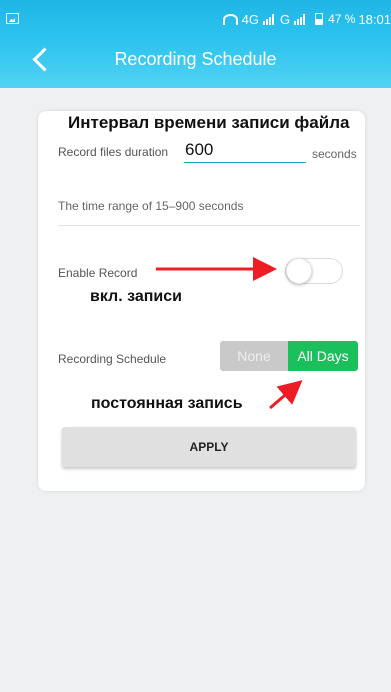 The width and height of the screenshot is (391, 692). Describe the element at coordinates (250, 19) in the screenshot. I see `network-type: 4G` at that location.